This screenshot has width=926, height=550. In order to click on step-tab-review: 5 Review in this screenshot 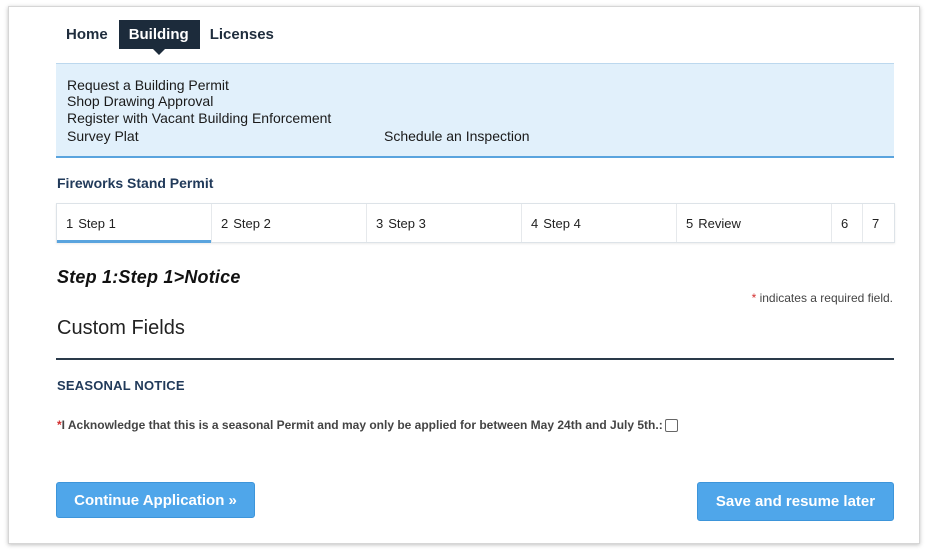, I will do `click(754, 223)`.